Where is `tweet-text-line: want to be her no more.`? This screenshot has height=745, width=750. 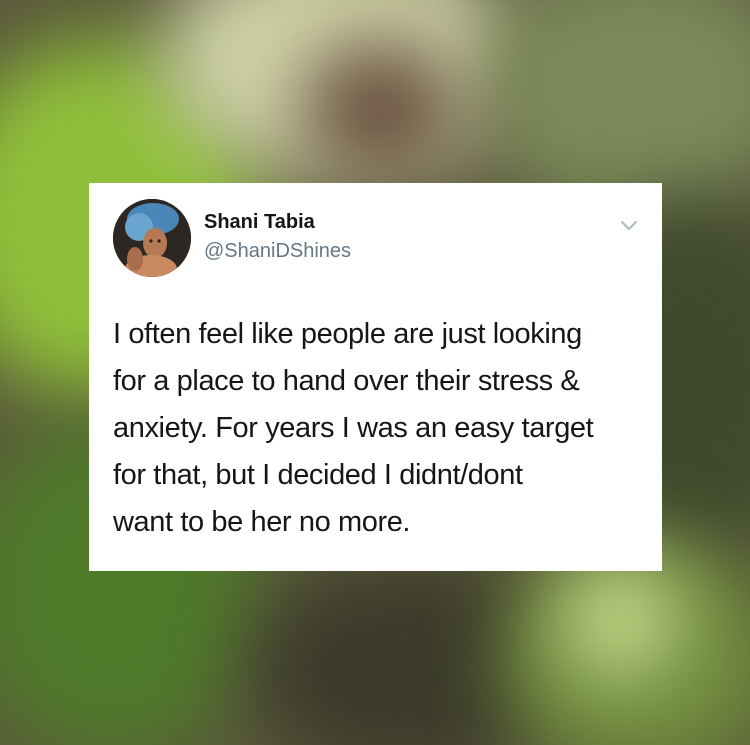 tweet-text-line: want to be her no more. is located at coordinates (262, 522).